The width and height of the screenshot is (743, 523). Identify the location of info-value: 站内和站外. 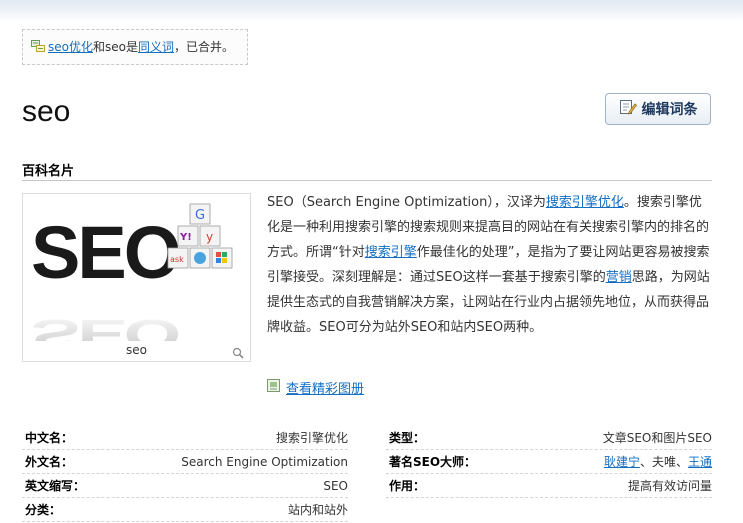
(317, 510).